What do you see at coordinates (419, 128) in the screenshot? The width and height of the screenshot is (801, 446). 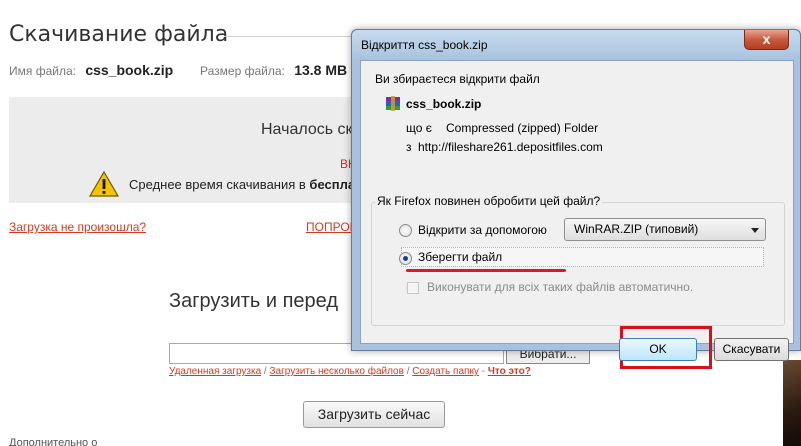 I see `file-type-label: що є` at bounding box center [419, 128].